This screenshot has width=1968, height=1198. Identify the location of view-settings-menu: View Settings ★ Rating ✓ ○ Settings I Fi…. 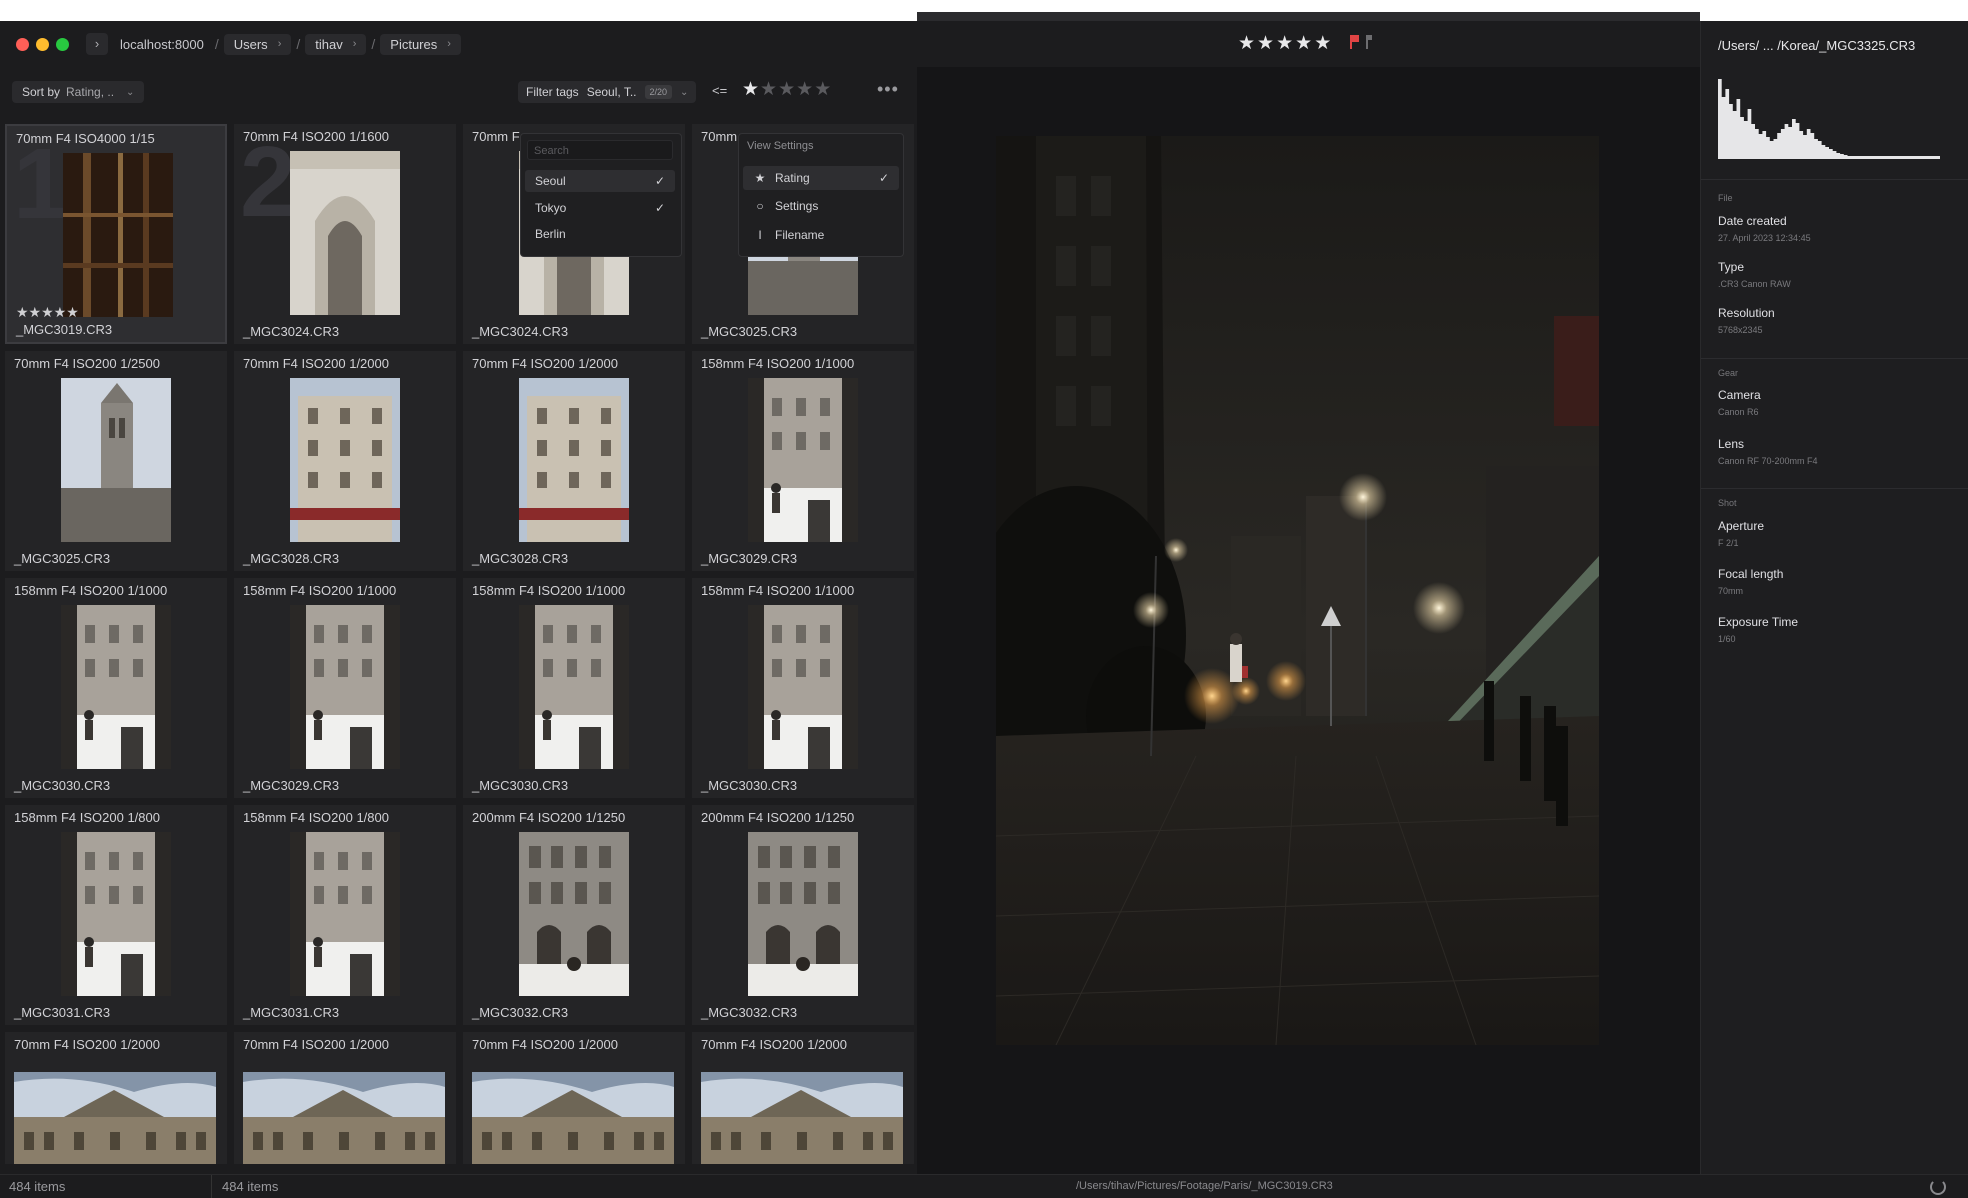
(821, 195).